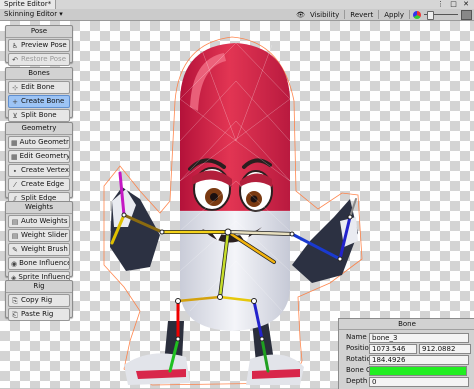 The height and width of the screenshot is (389, 474). Describe the element at coordinates (300, 14) in the screenshot. I see `visibility-icon: 👁` at that location.